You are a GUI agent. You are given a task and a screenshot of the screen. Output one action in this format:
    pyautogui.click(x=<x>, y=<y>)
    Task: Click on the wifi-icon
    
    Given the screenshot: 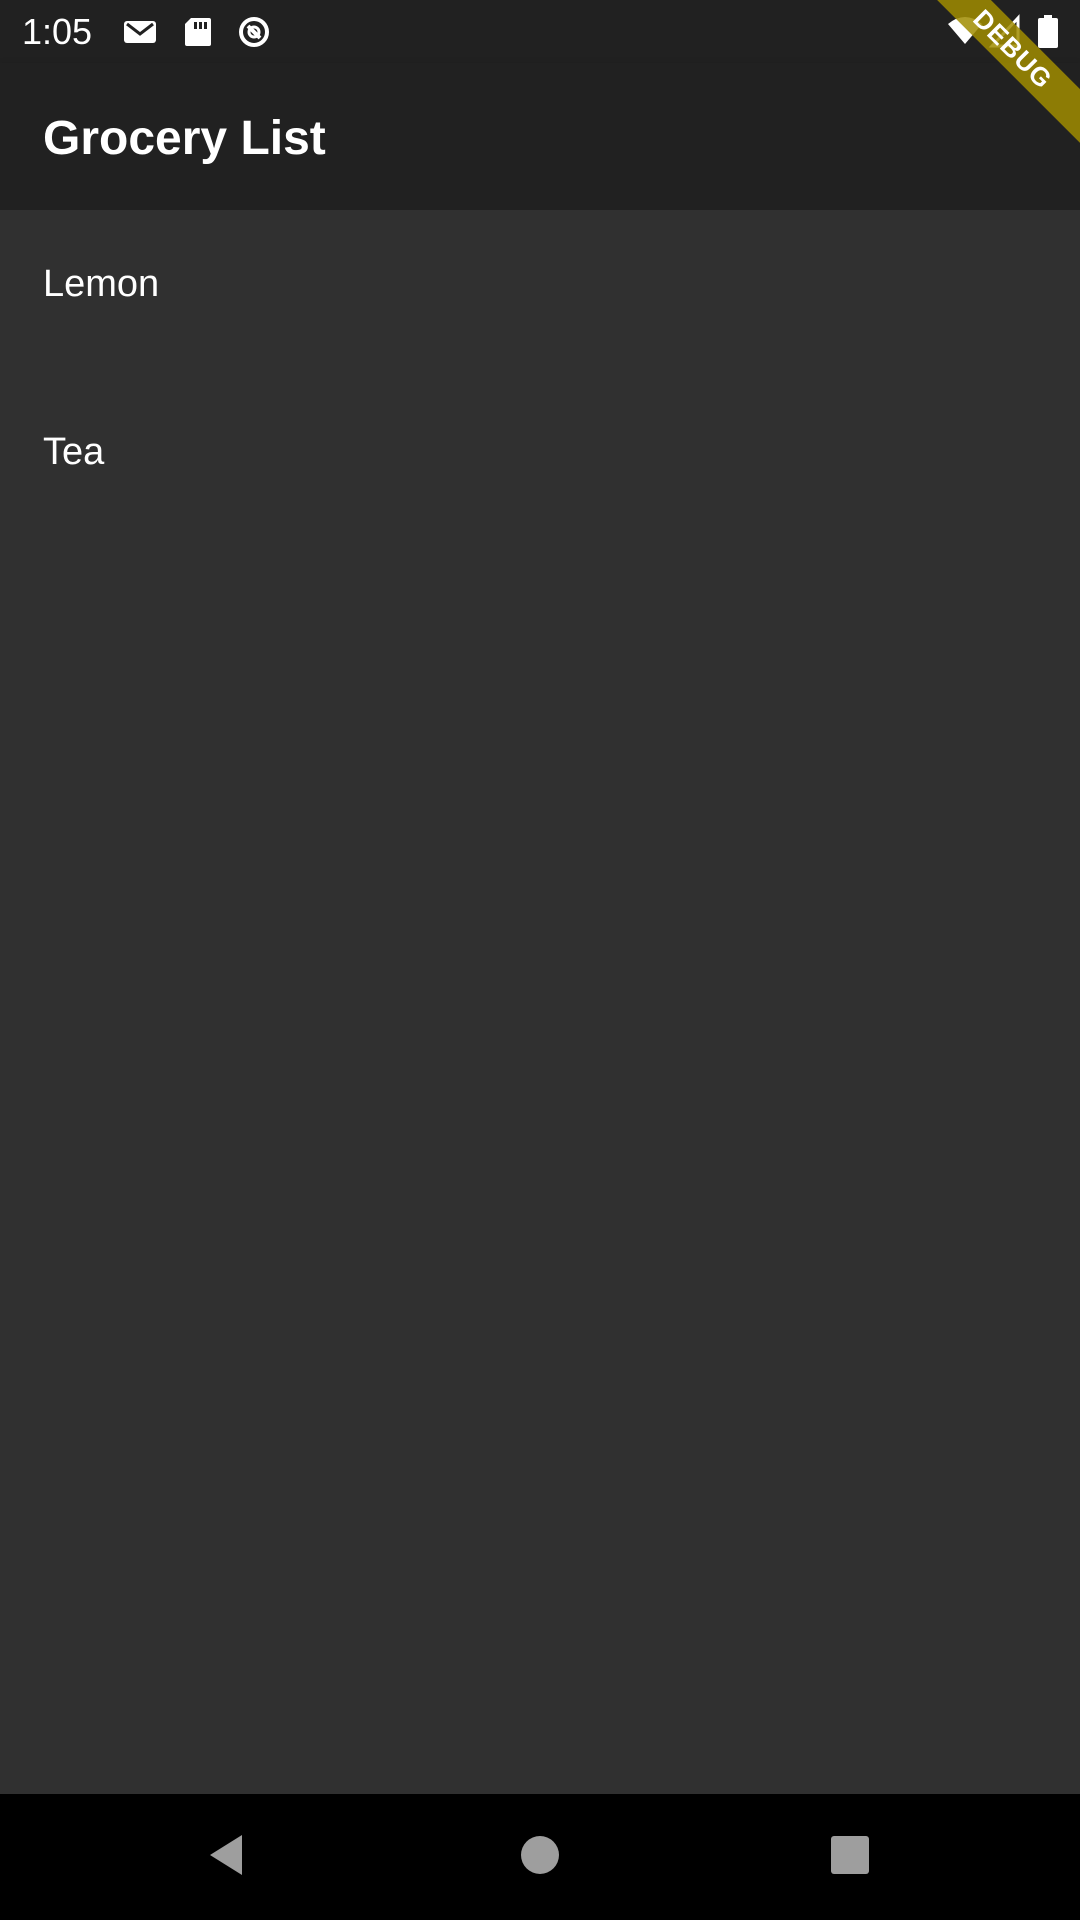 What is the action you would take?
    pyautogui.click(x=964, y=32)
    